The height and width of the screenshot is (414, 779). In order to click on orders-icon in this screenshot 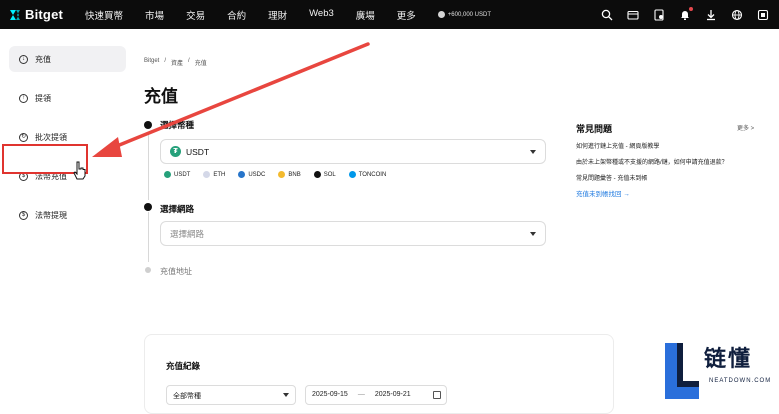, I will do `click(659, 14)`.